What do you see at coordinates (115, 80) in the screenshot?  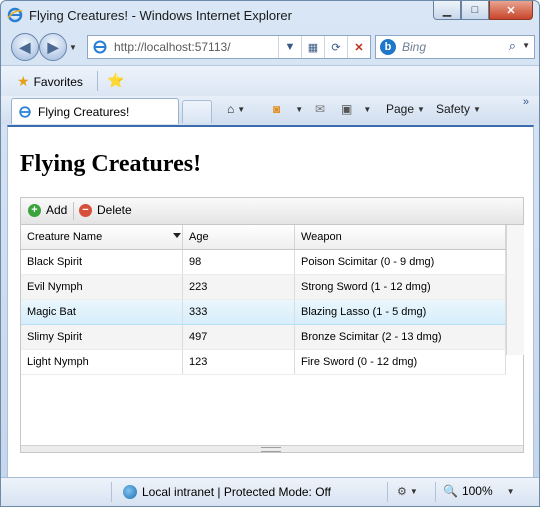 I see `add-to-favorites-bar-icon: ⭐` at bounding box center [115, 80].